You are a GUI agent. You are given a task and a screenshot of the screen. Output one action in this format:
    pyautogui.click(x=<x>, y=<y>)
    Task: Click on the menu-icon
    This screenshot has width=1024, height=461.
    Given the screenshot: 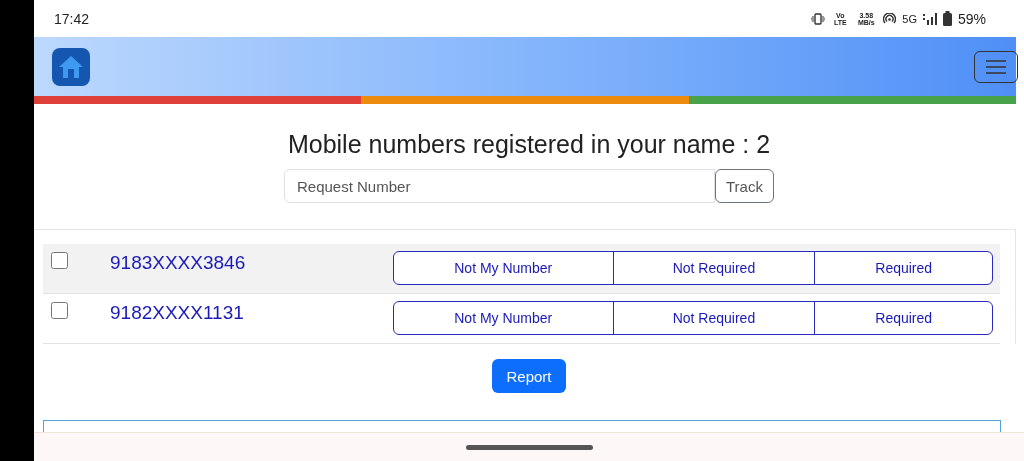 What is the action you would take?
    pyautogui.click(x=996, y=66)
    